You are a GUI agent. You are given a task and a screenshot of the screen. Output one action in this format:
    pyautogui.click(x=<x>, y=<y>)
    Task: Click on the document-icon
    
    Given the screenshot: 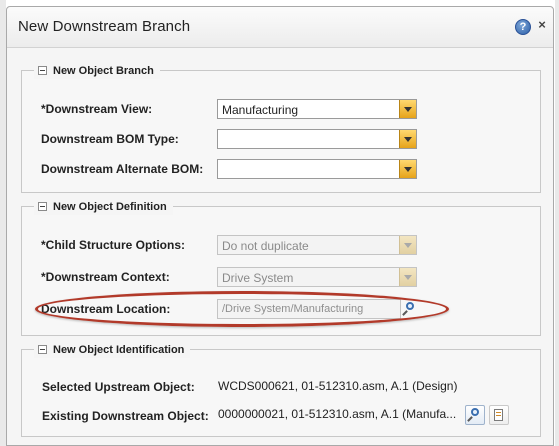 What is the action you would take?
    pyautogui.click(x=498, y=415)
    